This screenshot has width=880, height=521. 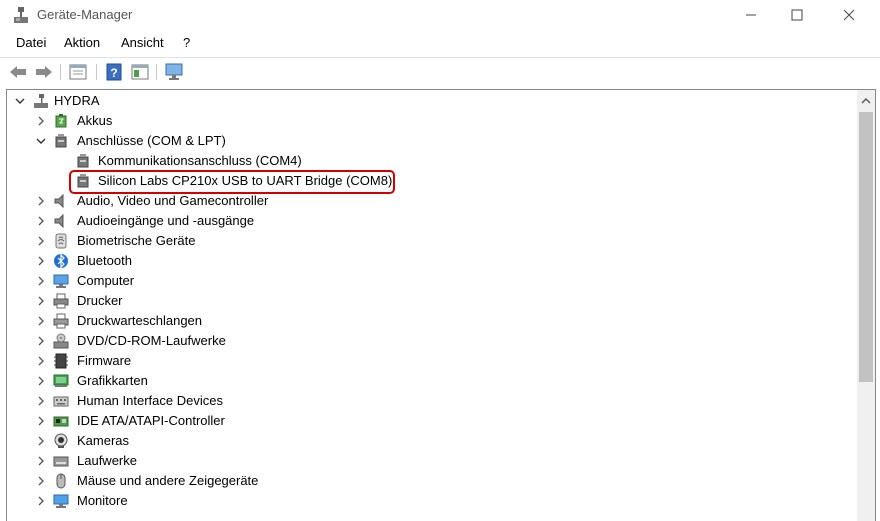 I want to click on help-icon: ?, so click(x=114, y=72).